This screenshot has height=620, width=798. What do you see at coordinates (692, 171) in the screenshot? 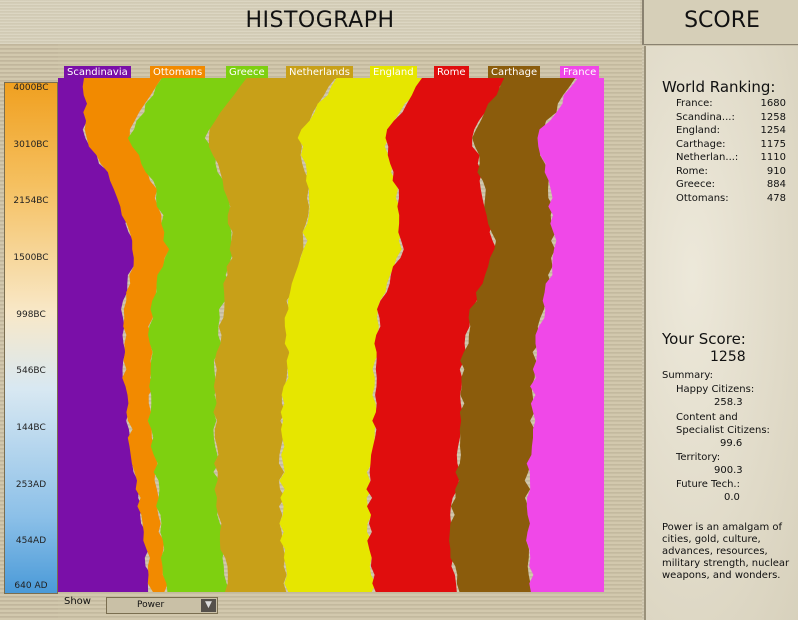
I see `ranking-name: Rome:` at bounding box center [692, 171].